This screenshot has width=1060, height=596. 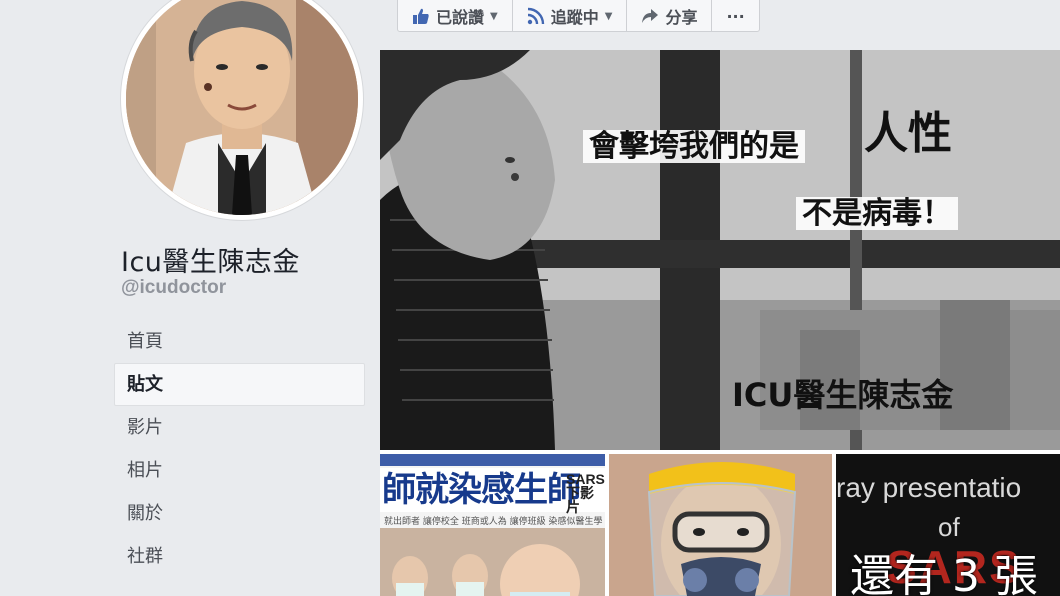 I want to click on xray-title-line1: ray presentatio, so click(x=929, y=487).